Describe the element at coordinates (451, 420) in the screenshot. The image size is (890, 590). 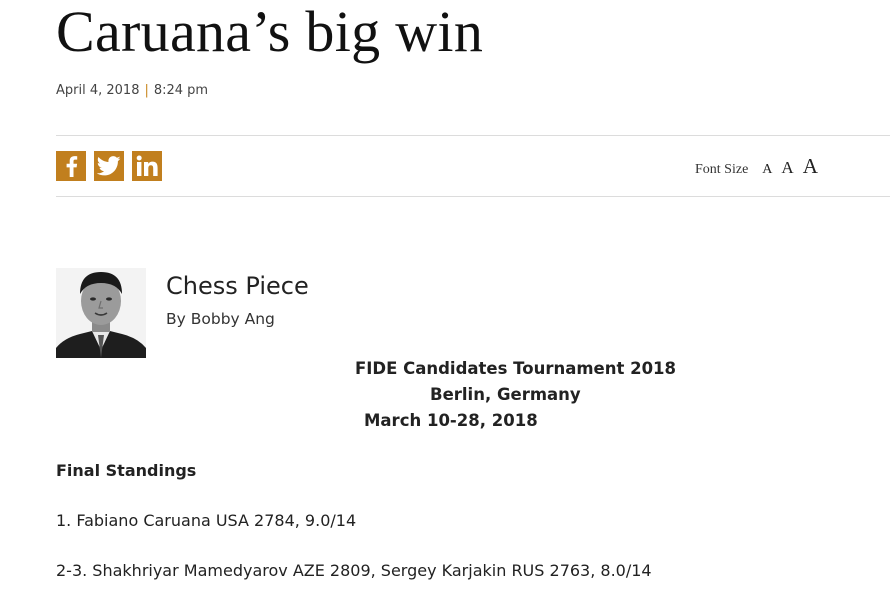
I see `event-dates: March 10-28, 2018` at that location.